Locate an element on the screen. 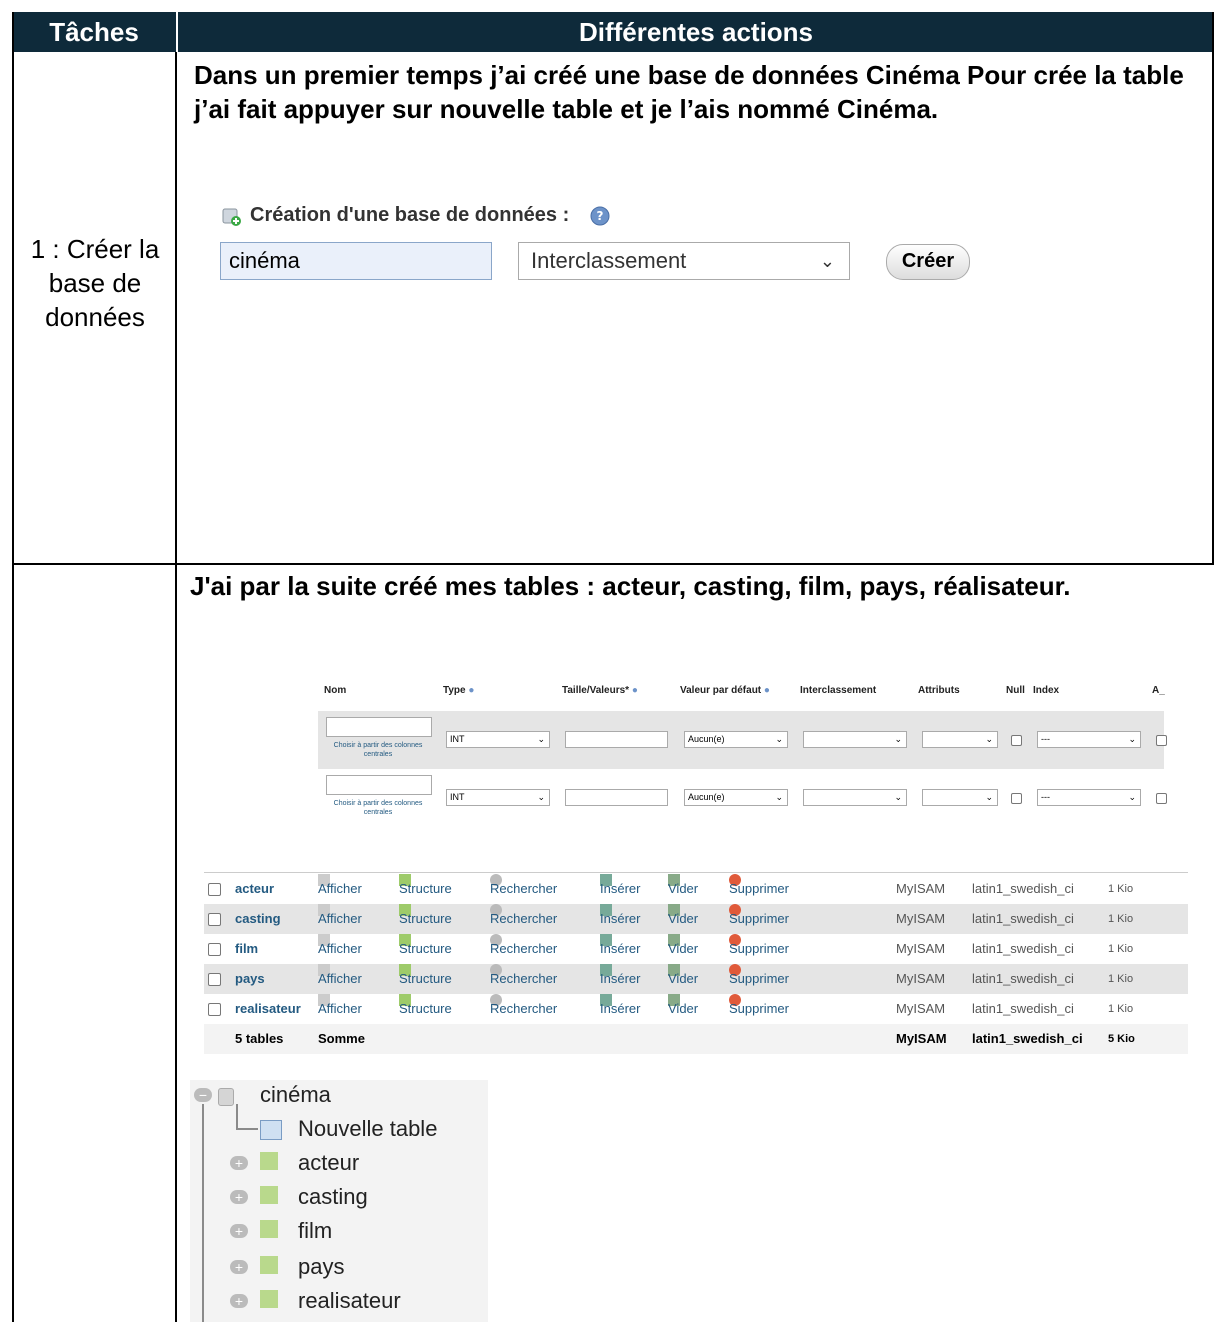  table-count: 5 tables is located at coordinates (259, 1038).